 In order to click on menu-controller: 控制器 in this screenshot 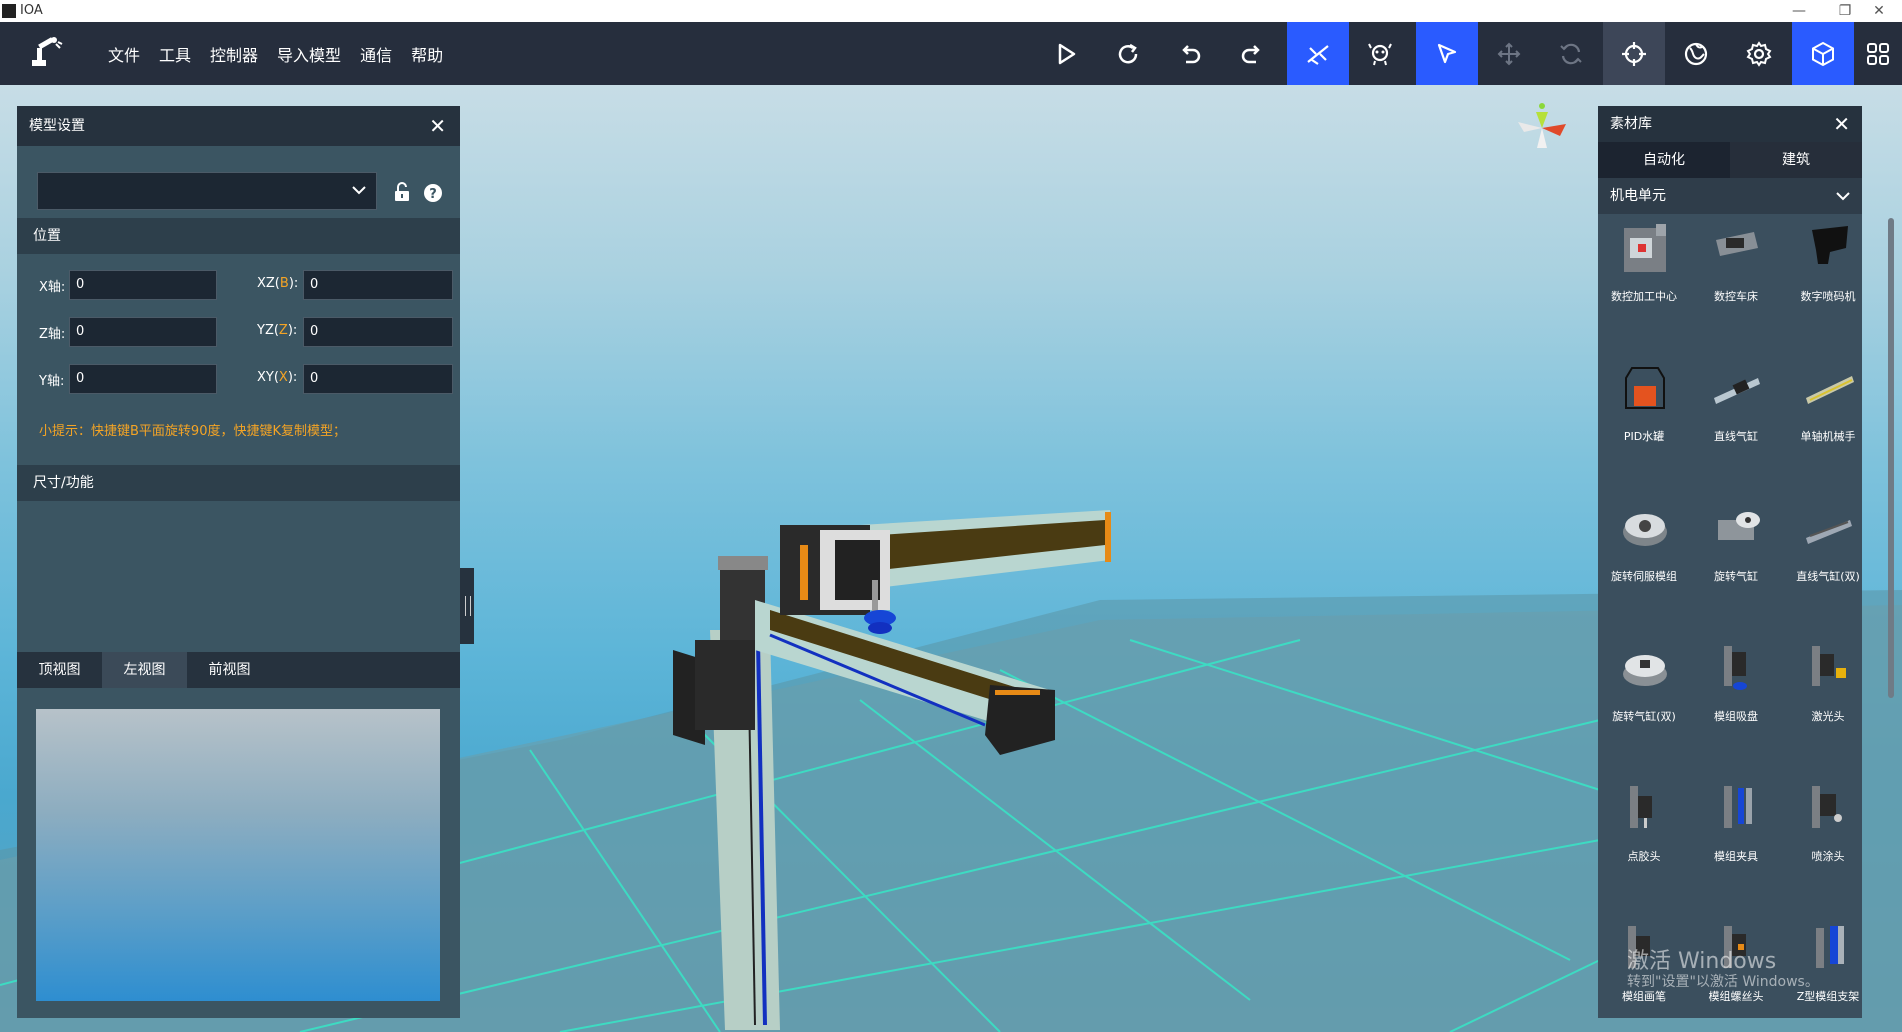, I will do `click(234, 54)`.